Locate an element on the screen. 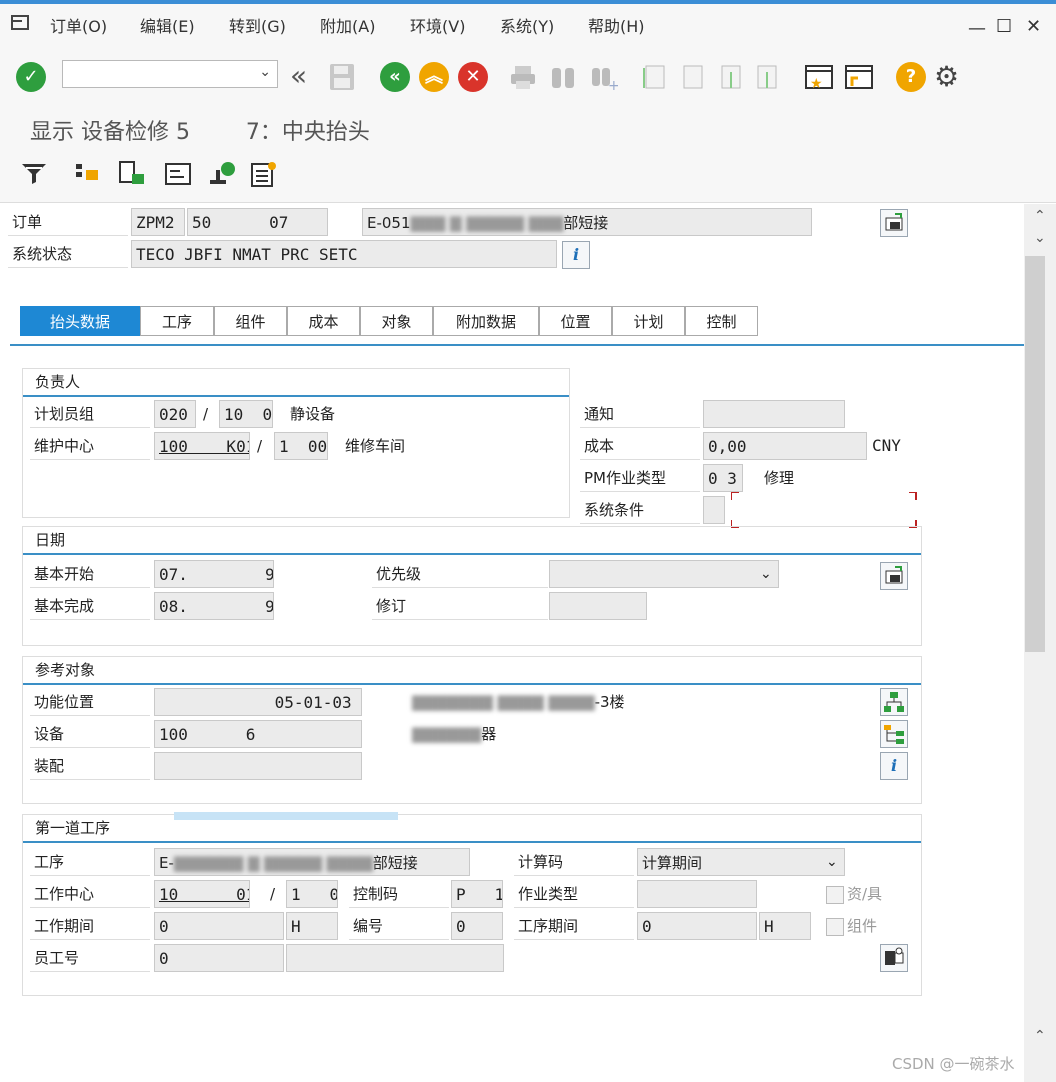  planner-plant-field: 10 0 is located at coordinates (246, 414).